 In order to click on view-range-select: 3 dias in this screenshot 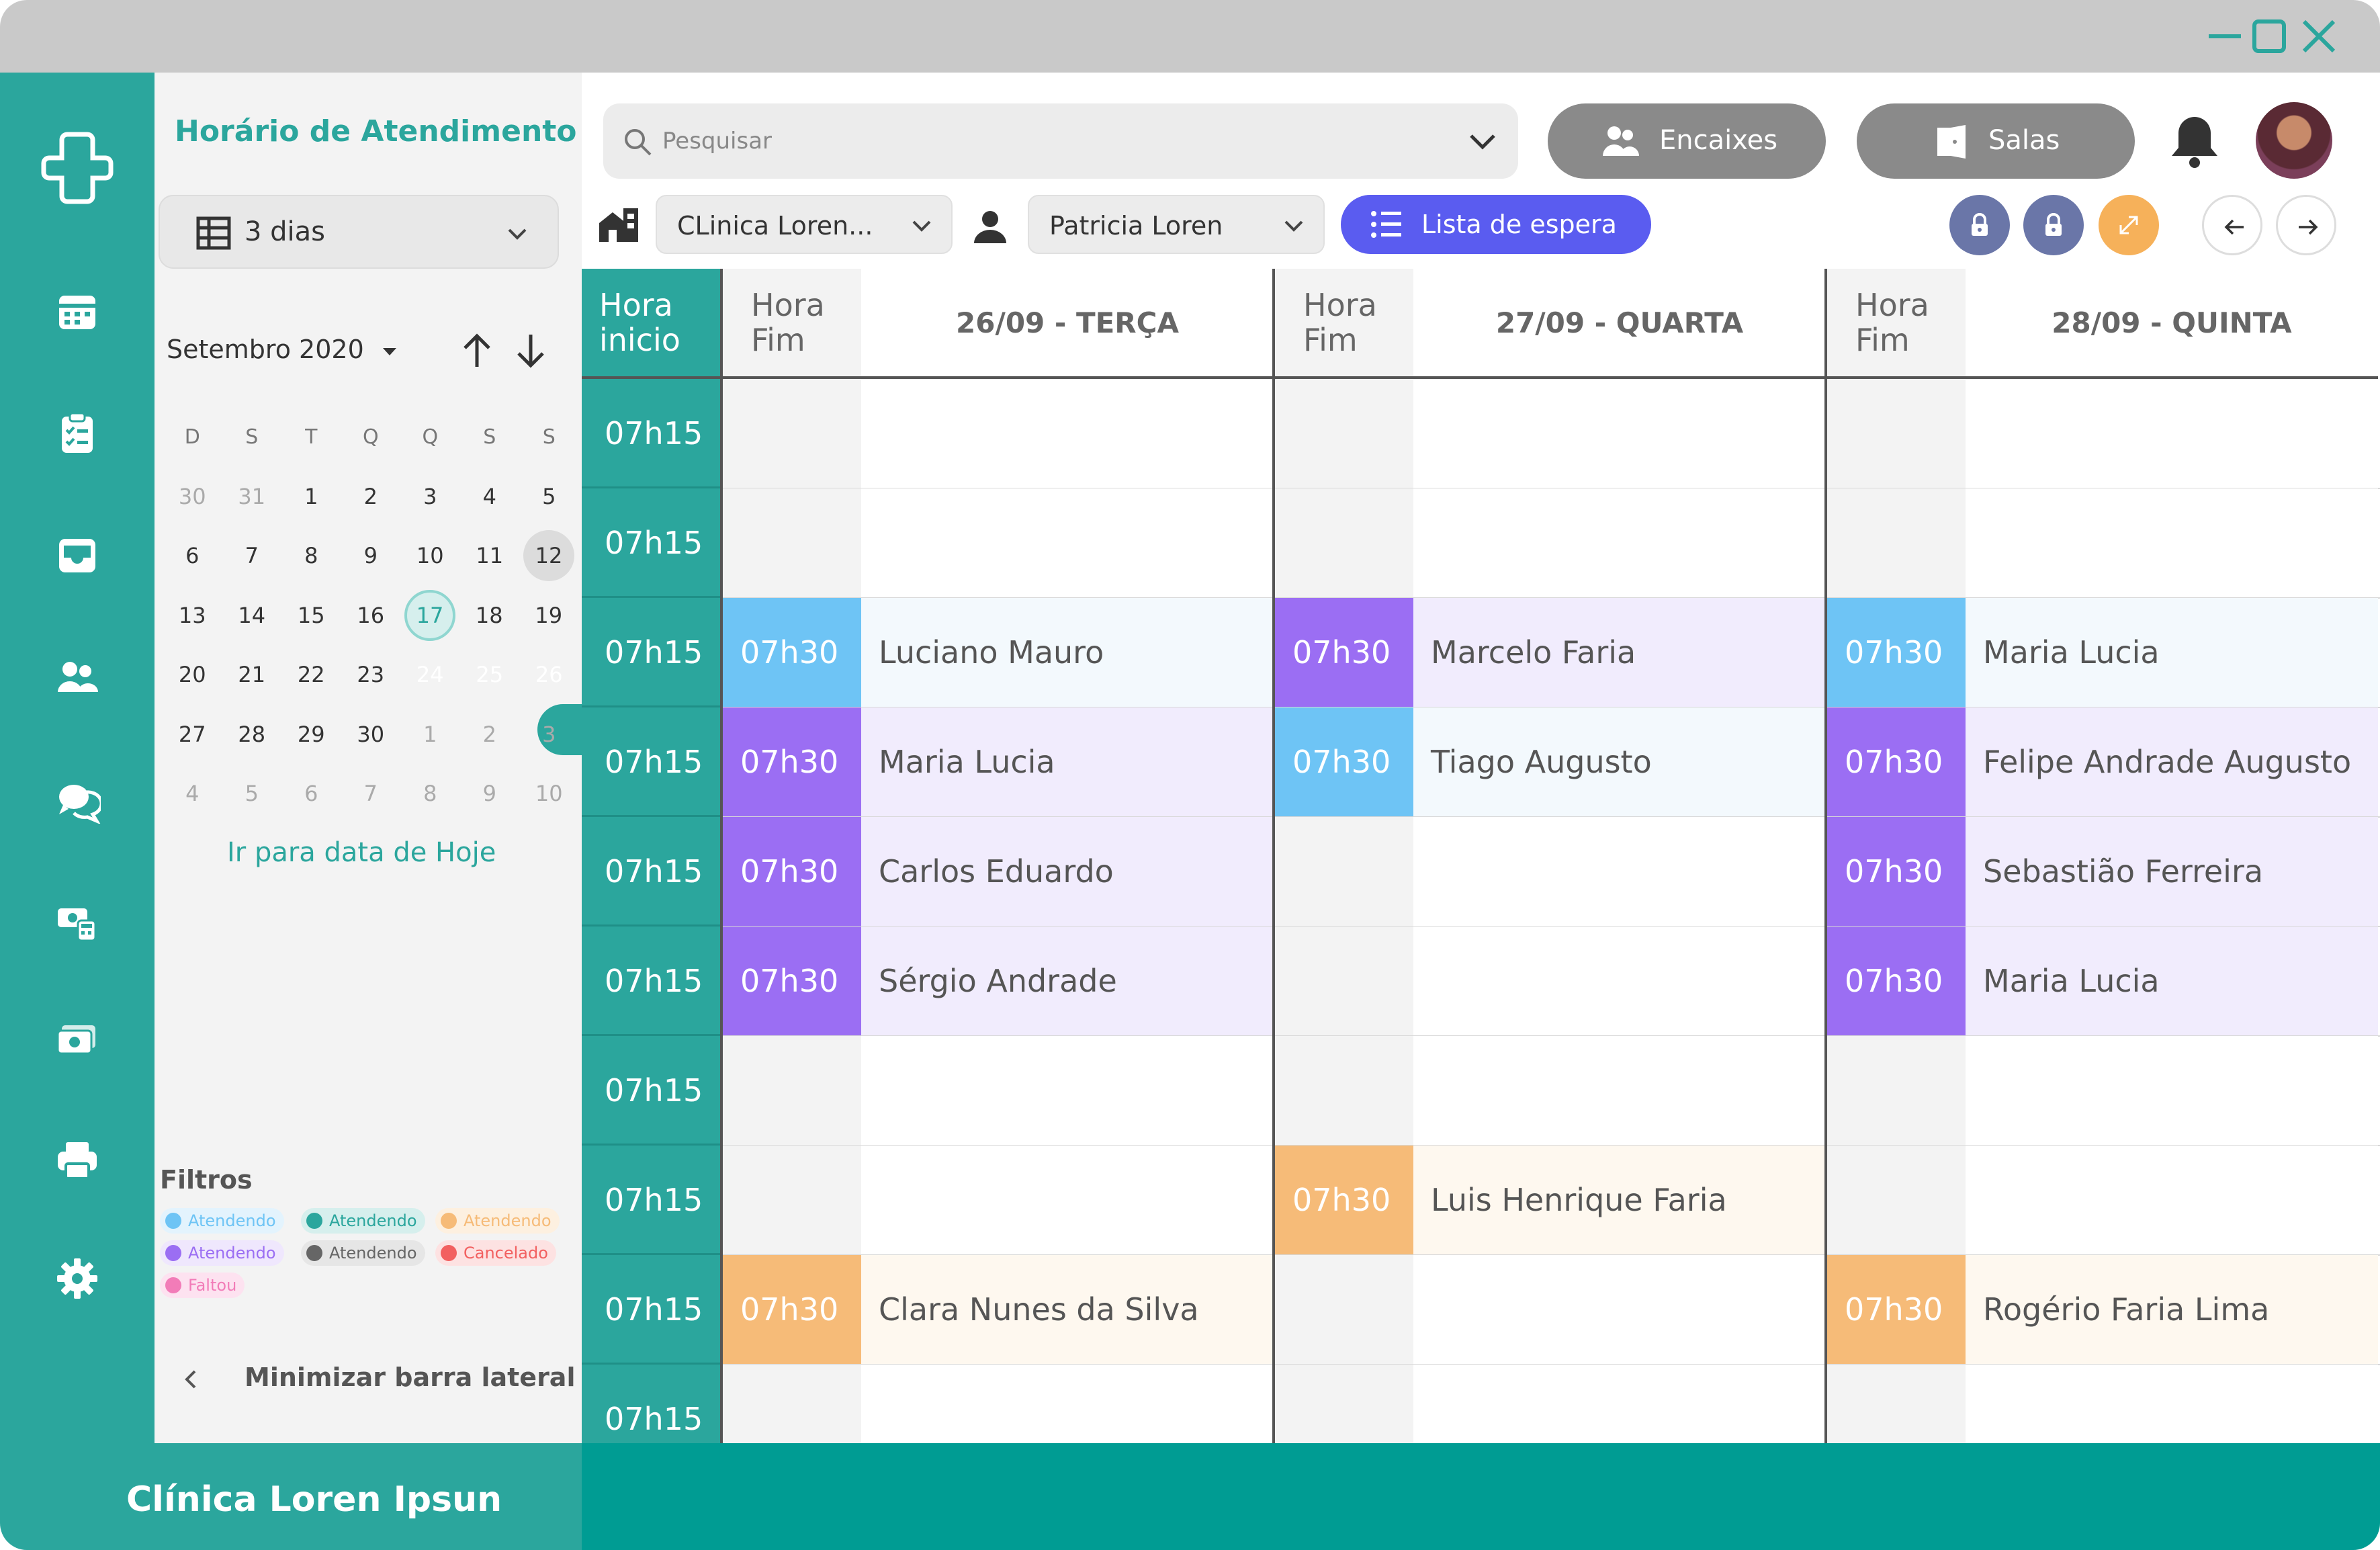, I will do `click(359, 232)`.